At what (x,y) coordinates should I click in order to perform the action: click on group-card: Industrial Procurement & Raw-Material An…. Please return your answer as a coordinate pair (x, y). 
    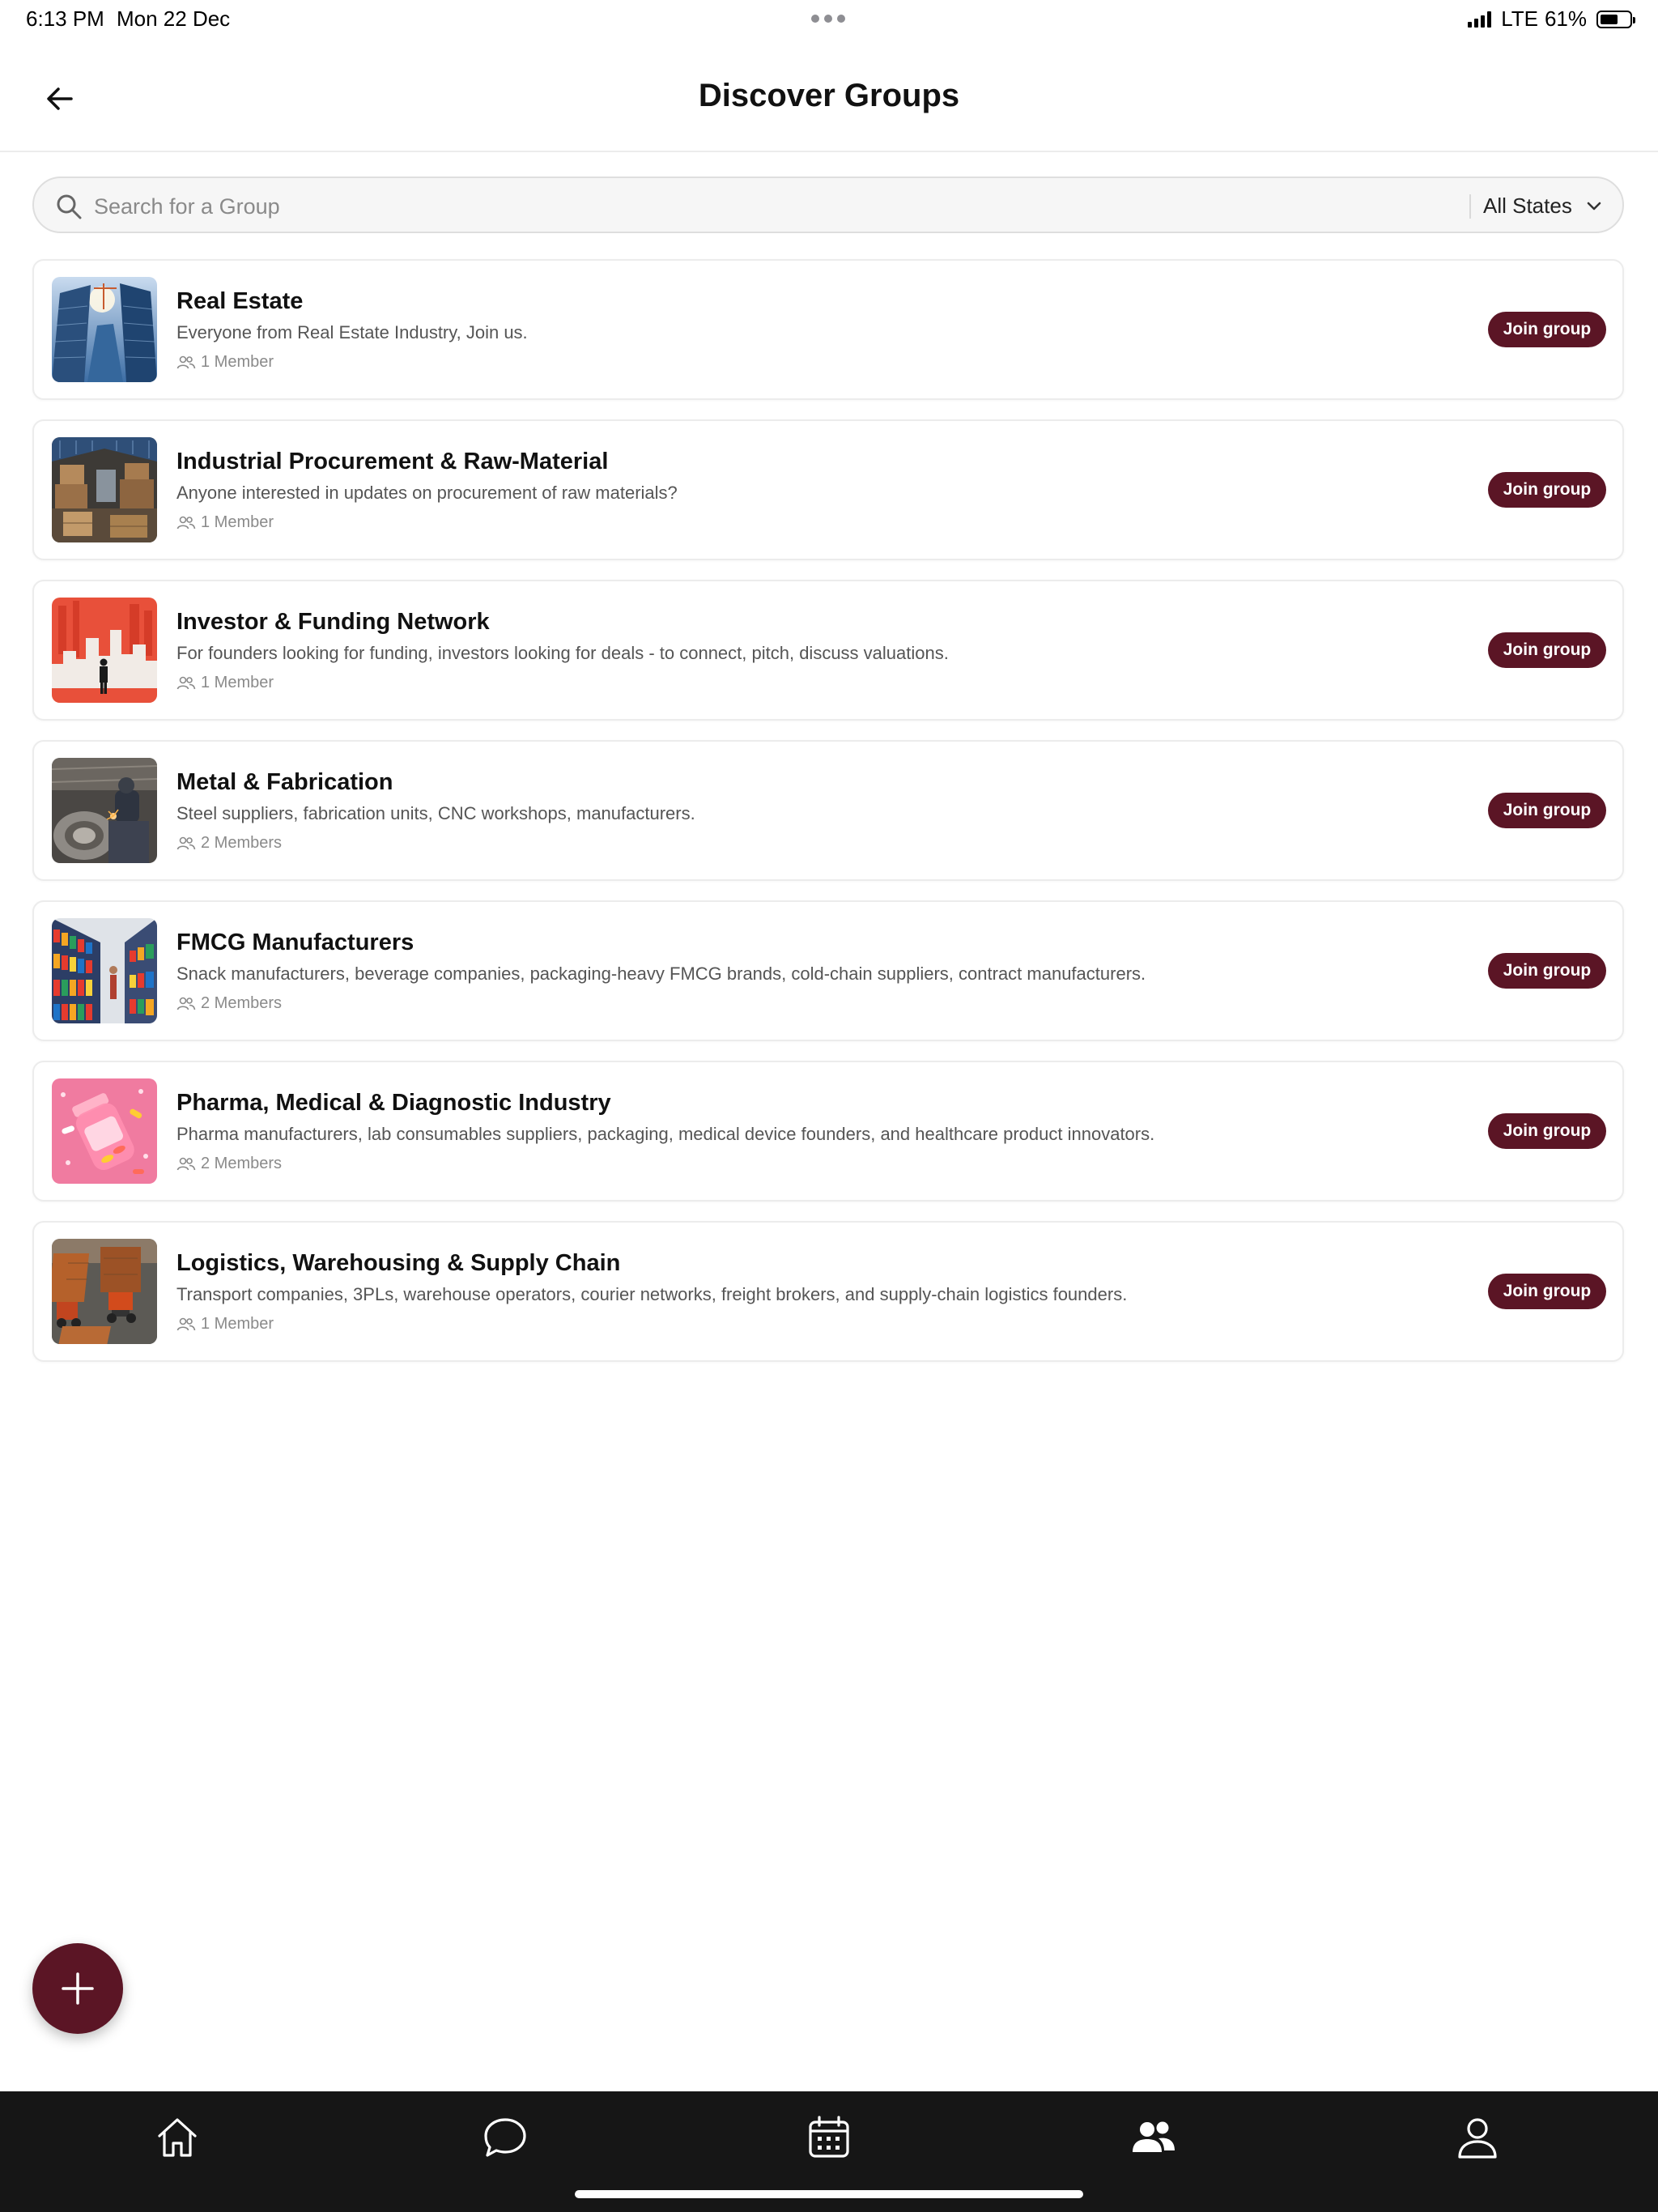
    Looking at the image, I should click on (828, 489).